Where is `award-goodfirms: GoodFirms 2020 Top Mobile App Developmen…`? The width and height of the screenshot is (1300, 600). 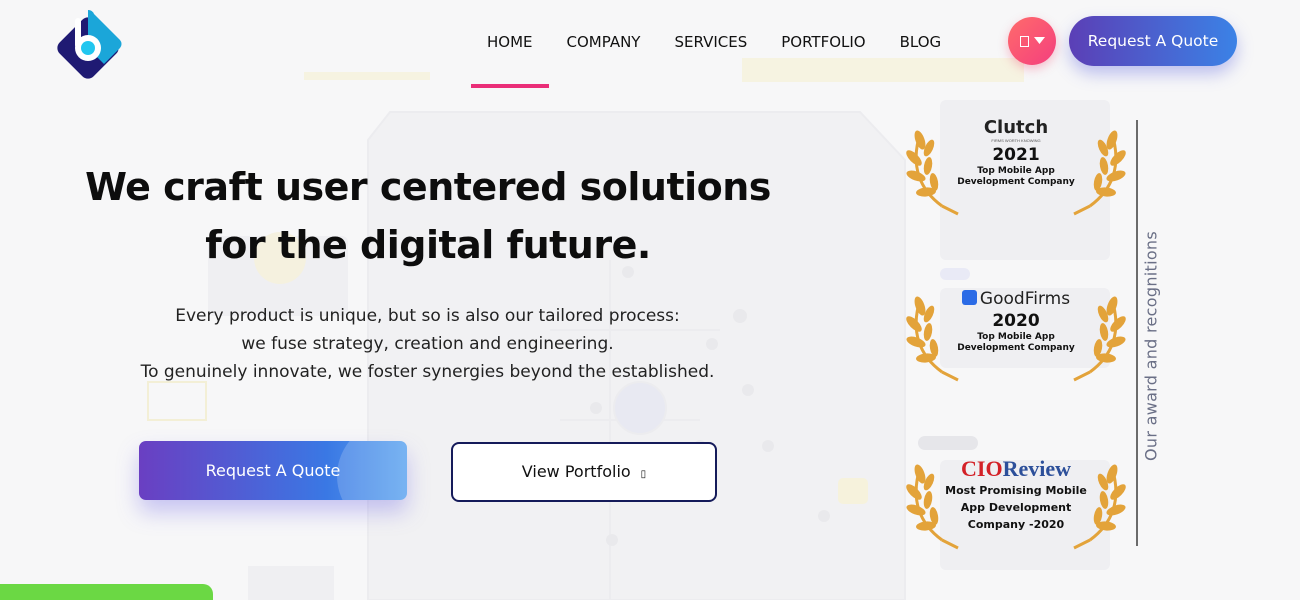 award-goodfirms: GoodFirms 2020 Top Mobile App Developmen… is located at coordinates (1016, 332).